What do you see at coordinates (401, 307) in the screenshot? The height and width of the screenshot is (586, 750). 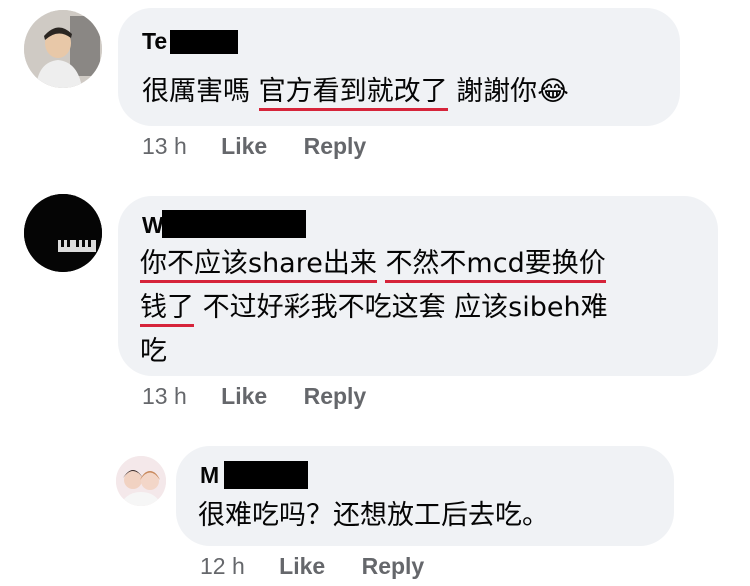 I see `comment-text-part: 不过好彩我不吃这套 应该sibeh难` at bounding box center [401, 307].